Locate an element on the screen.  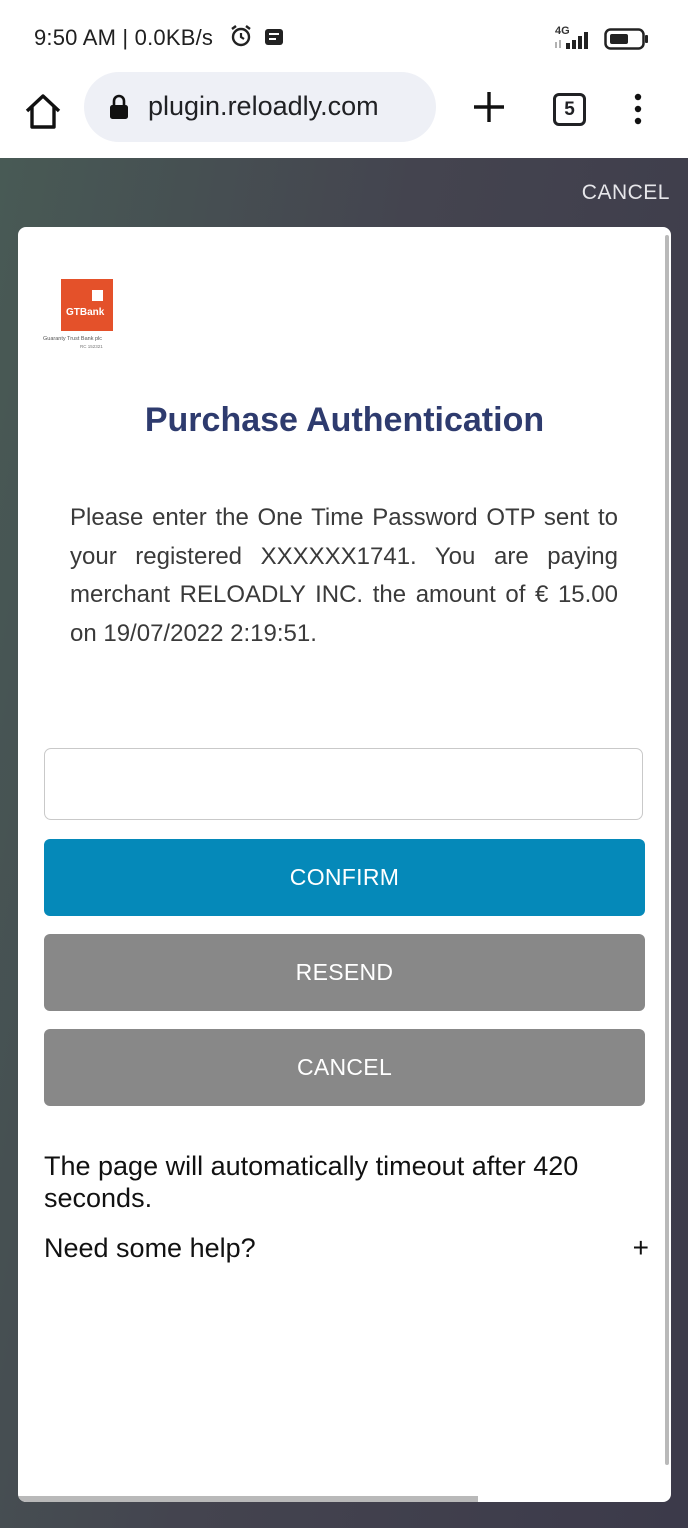
logo-square is located at coordinates (97, 295).